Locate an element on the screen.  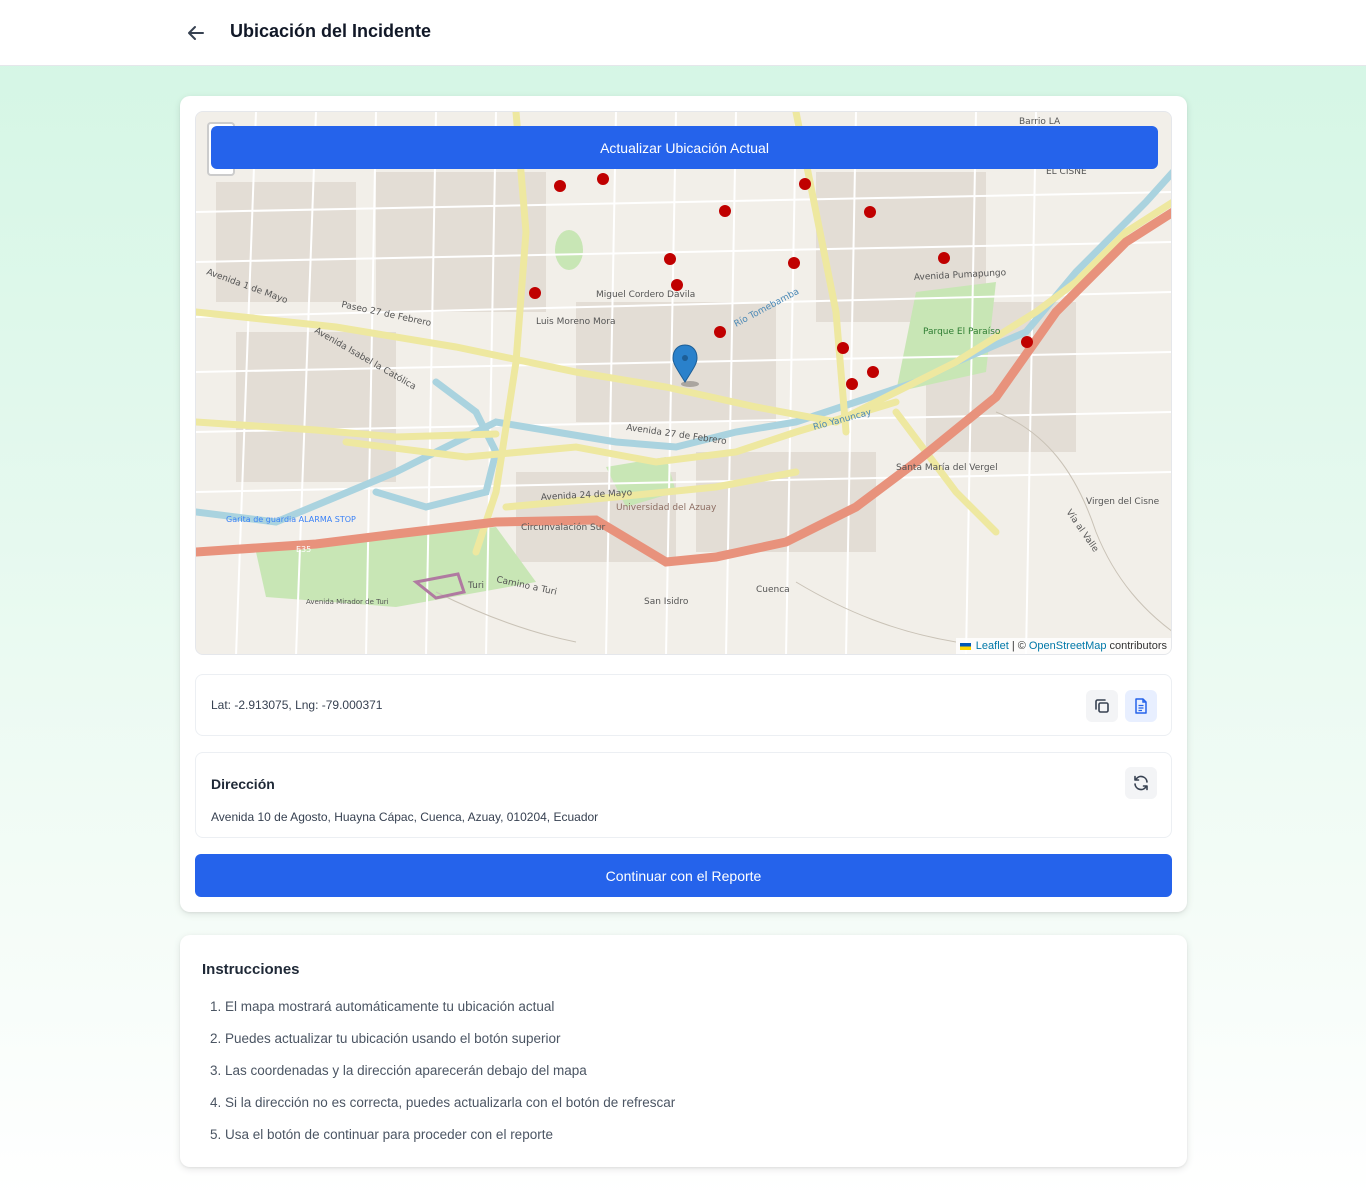
document-button is located at coordinates (1141, 706).